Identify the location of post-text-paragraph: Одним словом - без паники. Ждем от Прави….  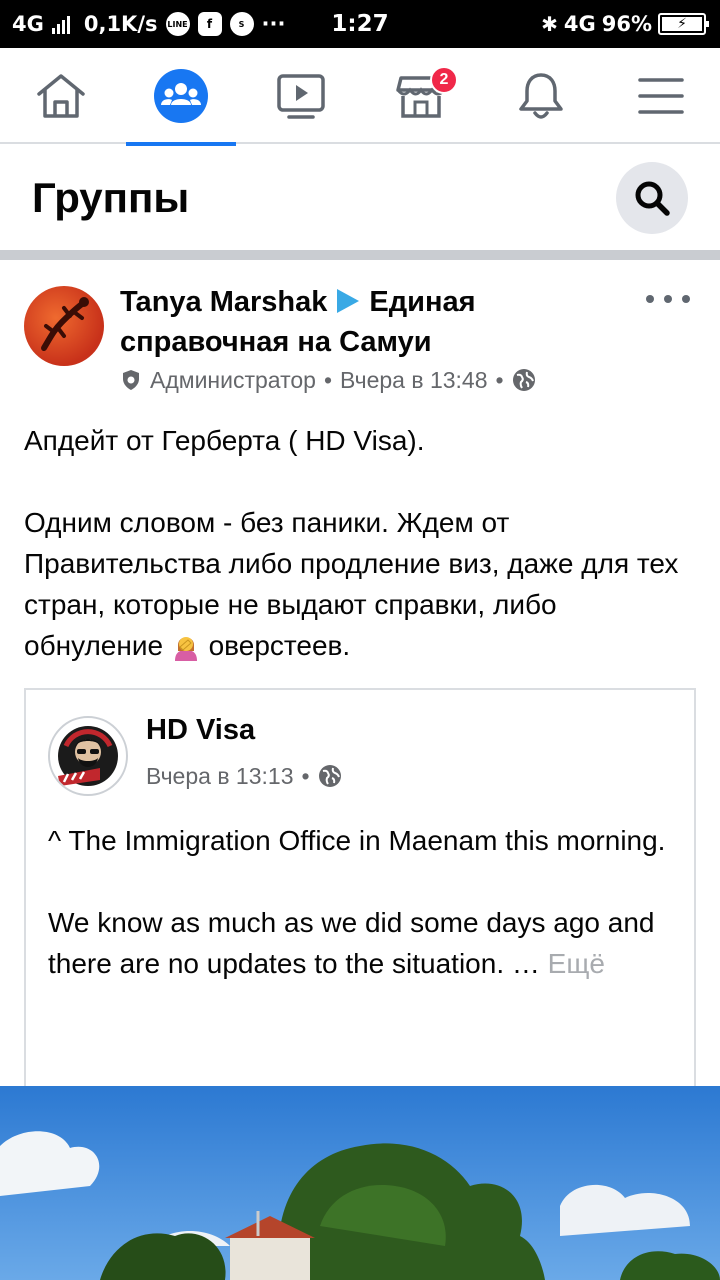
(351, 584).